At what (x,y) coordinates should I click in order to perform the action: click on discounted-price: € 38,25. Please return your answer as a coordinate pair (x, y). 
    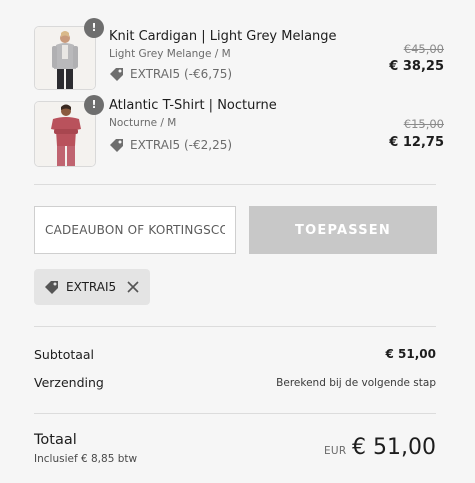
    Looking at the image, I should click on (416, 66).